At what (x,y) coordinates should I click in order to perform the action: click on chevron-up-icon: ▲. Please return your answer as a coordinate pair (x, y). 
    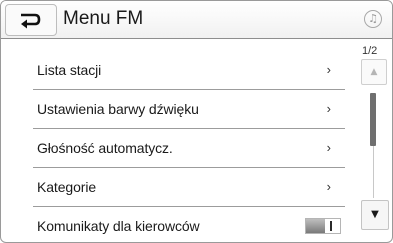
    Looking at the image, I should click on (374, 72).